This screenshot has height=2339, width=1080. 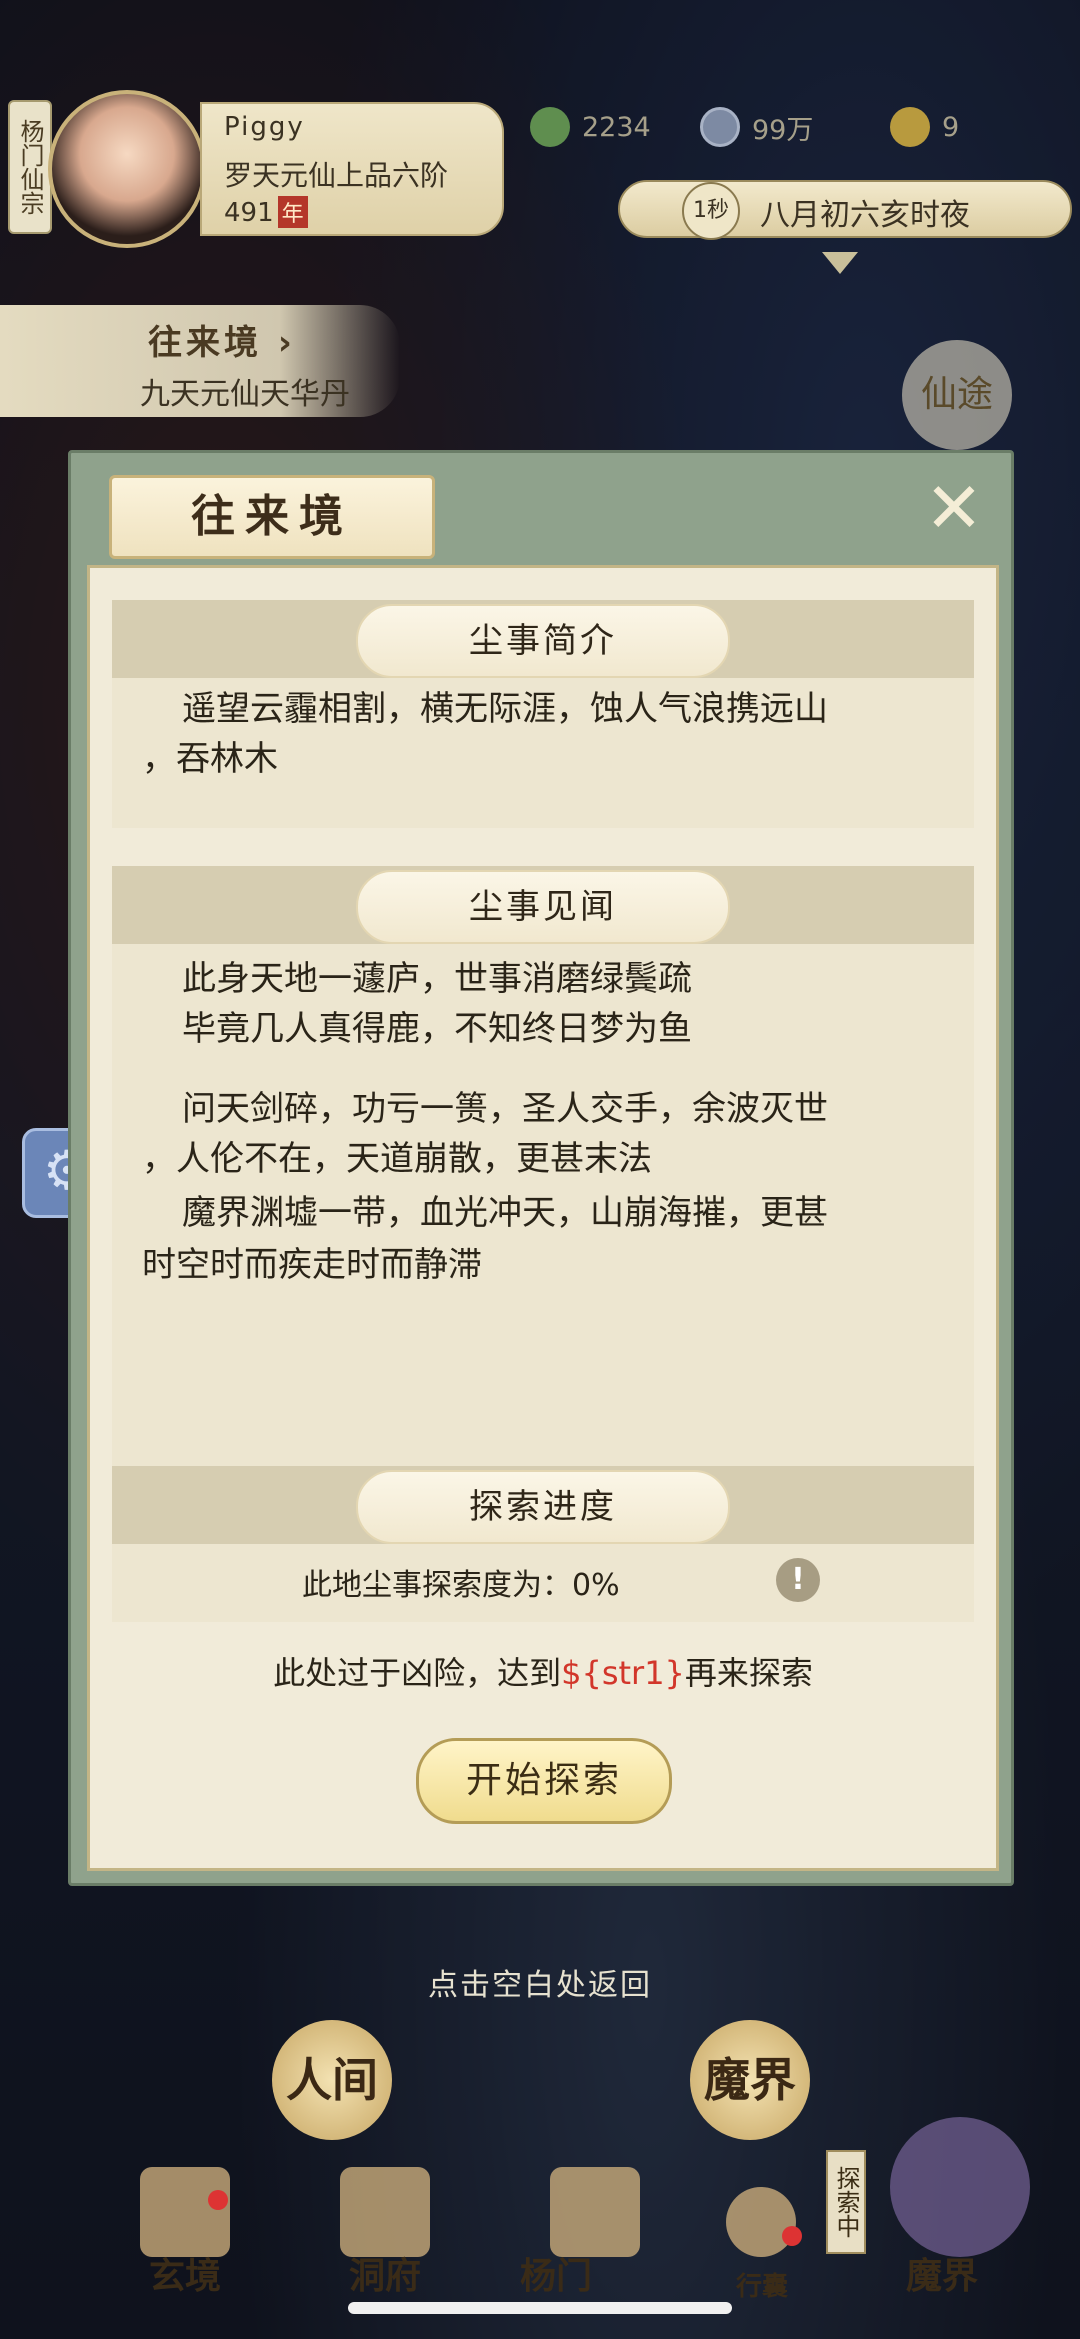 I want to click on news-header: 尘事见闻, so click(x=543, y=905).